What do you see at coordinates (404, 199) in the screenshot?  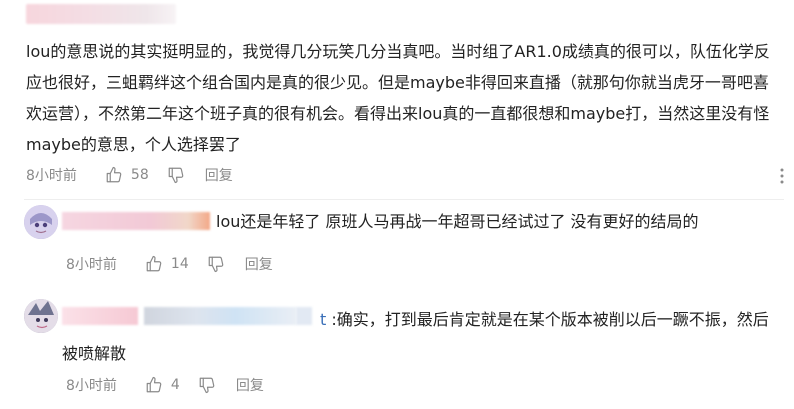 I see `divider` at bounding box center [404, 199].